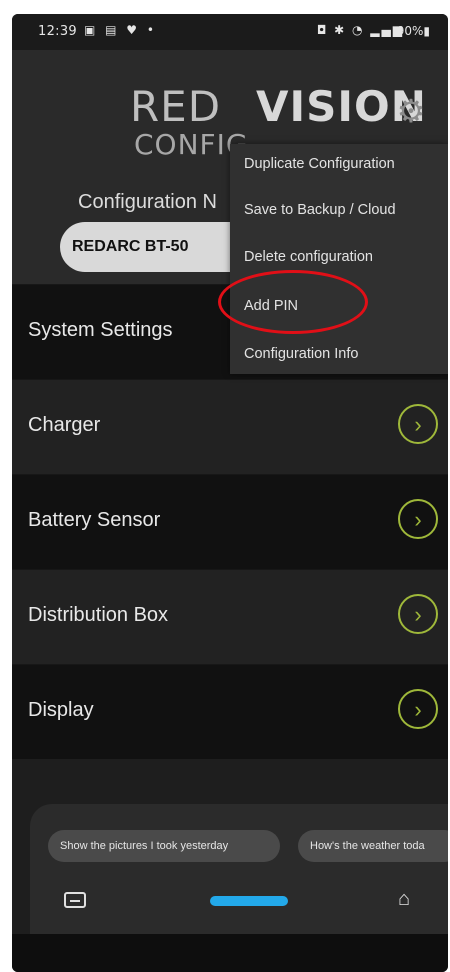 Image resolution: width=450 pixels, height=972 pixels. What do you see at coordinates (230, 711) in the screenshot?
I see `settings-row-display: Display ›` at bounding box center [230, 711].